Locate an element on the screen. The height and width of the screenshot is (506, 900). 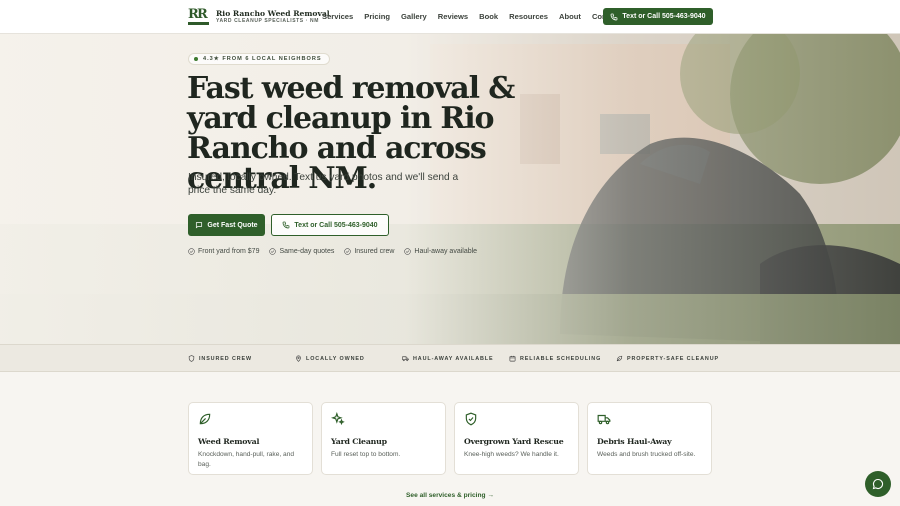
card-title: Yard Cleanup is located at coordinates (359, 441).